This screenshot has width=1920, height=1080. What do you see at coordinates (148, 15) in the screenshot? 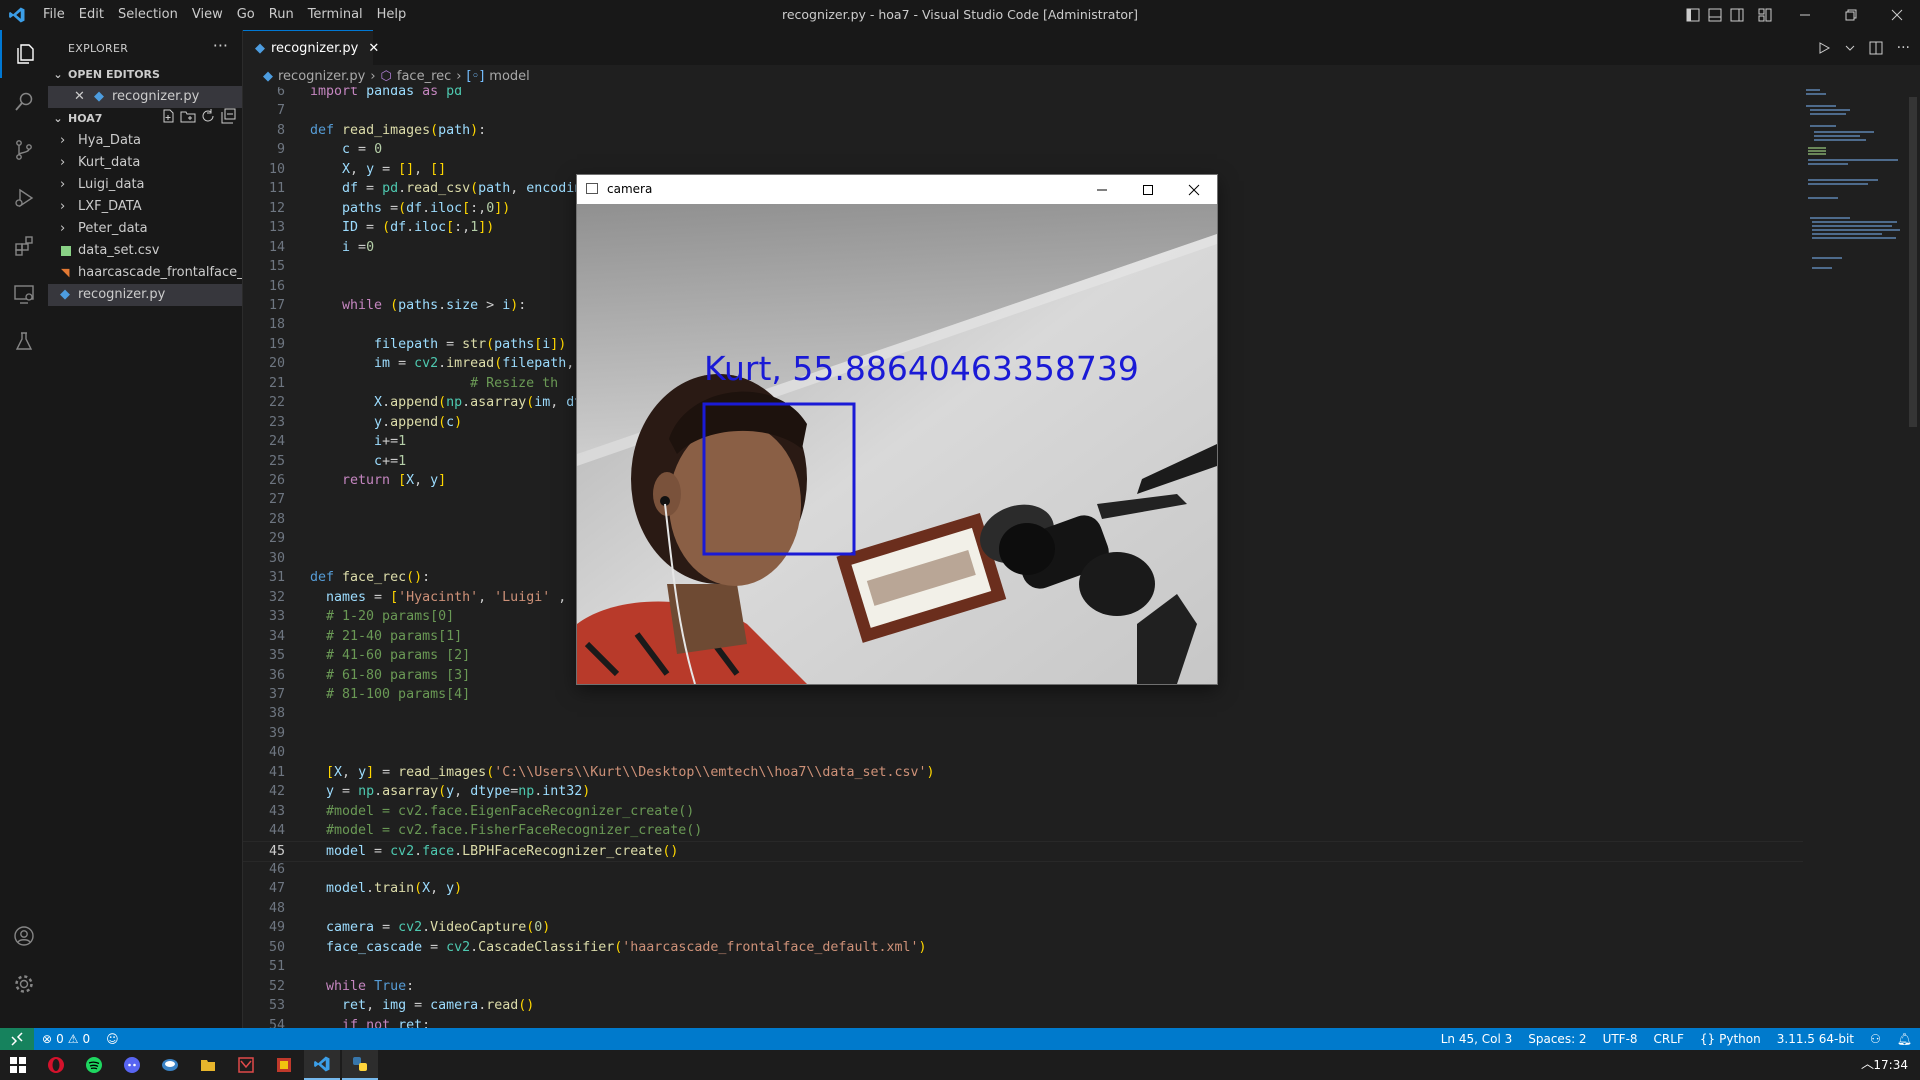
I see `menu-selection: Selection` at bounding box center [148, 15].